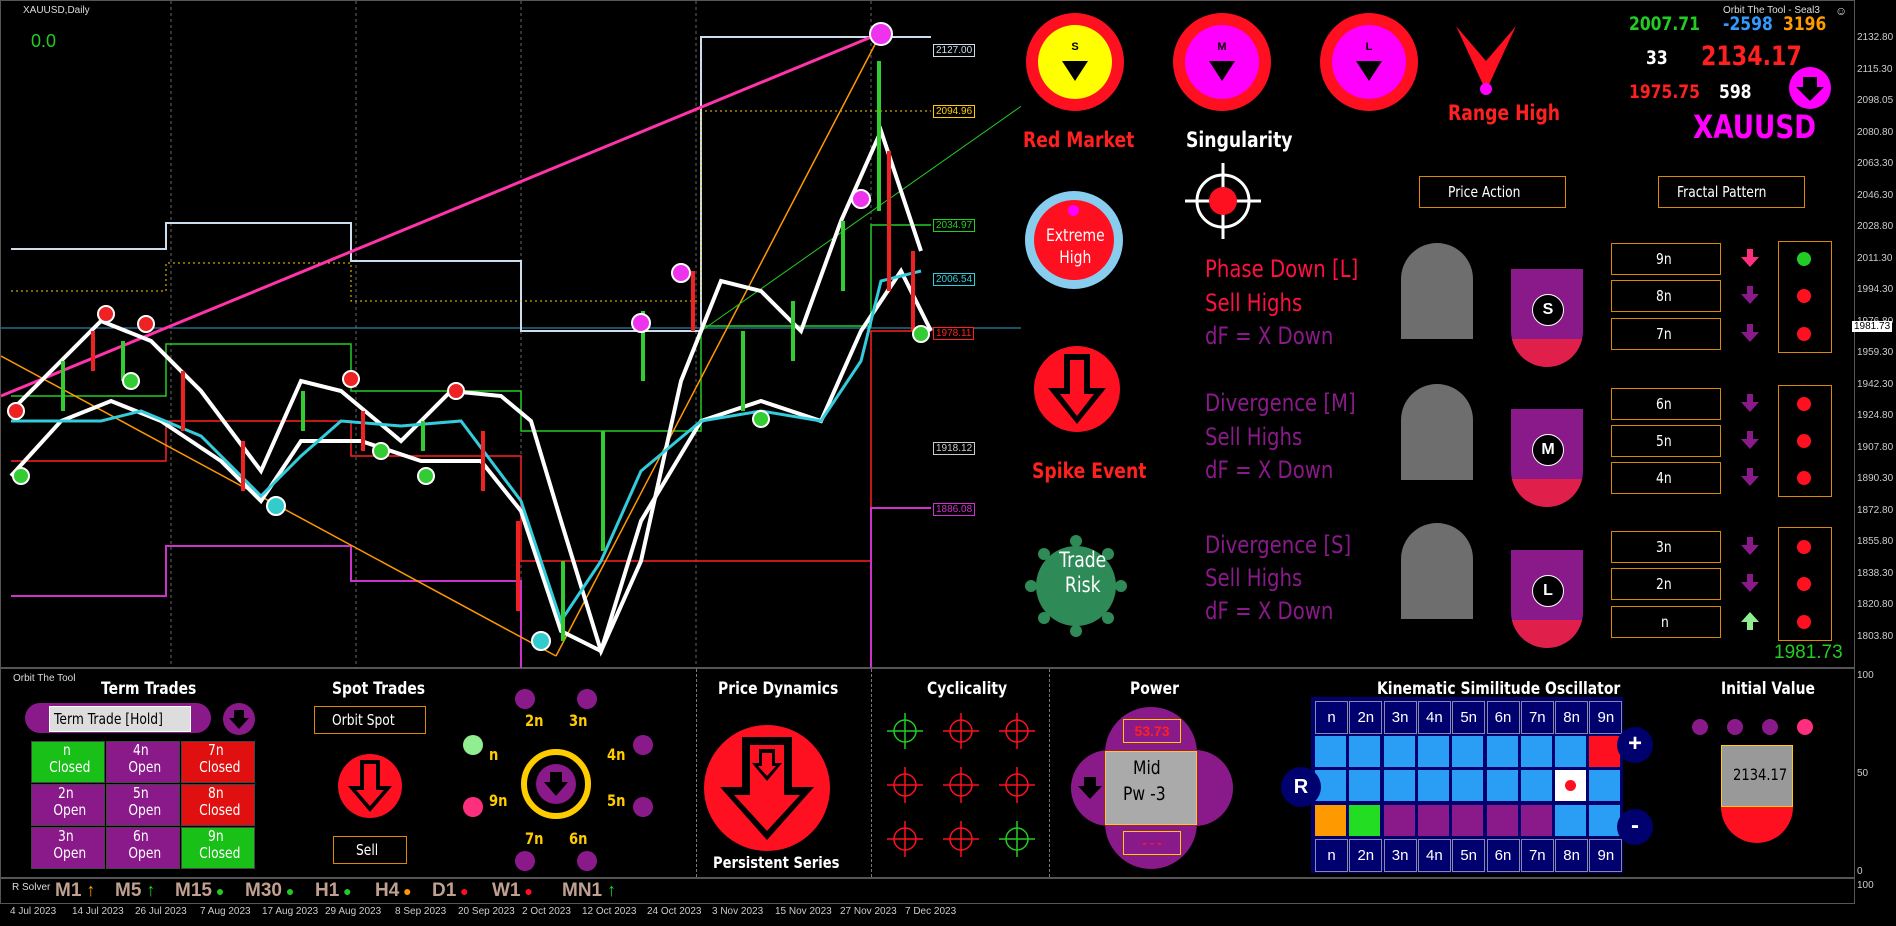  I want to click on fractal-item: 5n, so click(1666, 441).